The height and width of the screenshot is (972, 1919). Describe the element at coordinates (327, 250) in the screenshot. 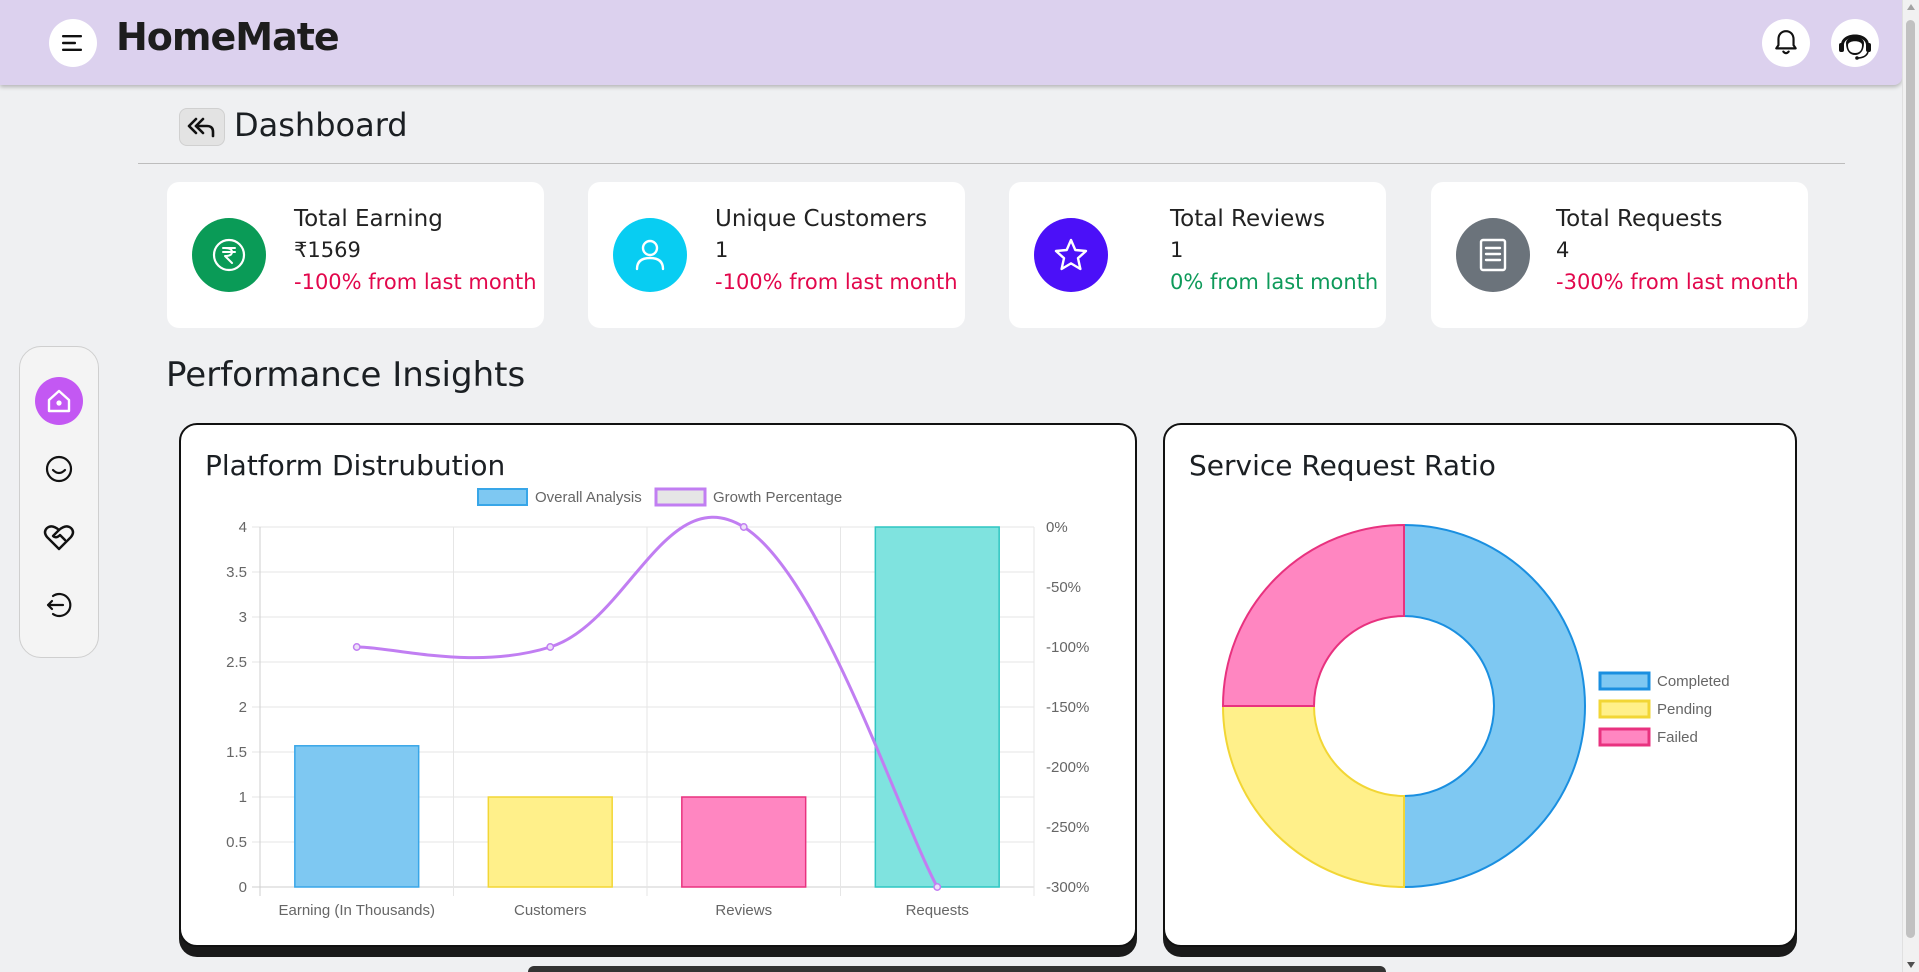

I see `stat-value: ₹1569` at that location.